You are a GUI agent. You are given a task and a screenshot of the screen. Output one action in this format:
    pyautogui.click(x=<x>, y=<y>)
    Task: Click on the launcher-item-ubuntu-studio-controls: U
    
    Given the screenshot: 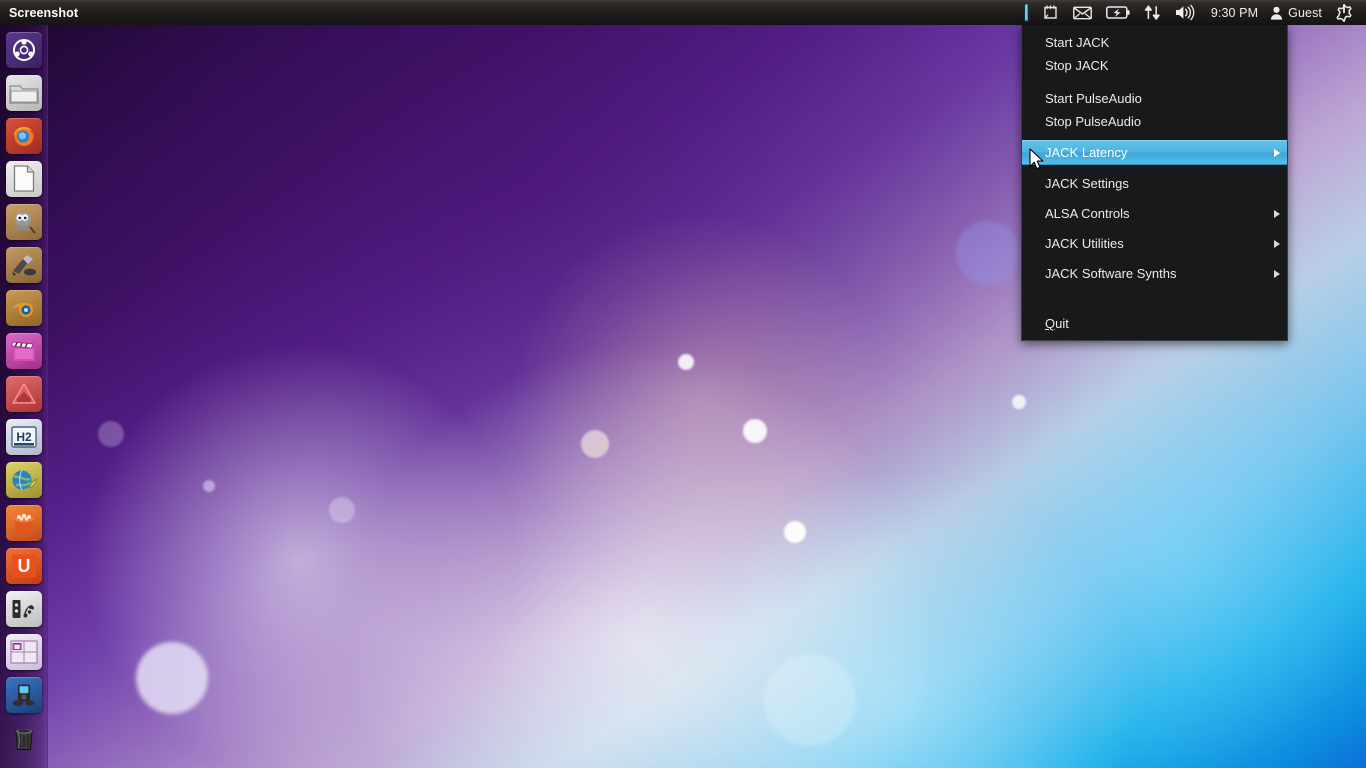 What is the action you would take?
    pyautogui.click(x=24, y=565)
    